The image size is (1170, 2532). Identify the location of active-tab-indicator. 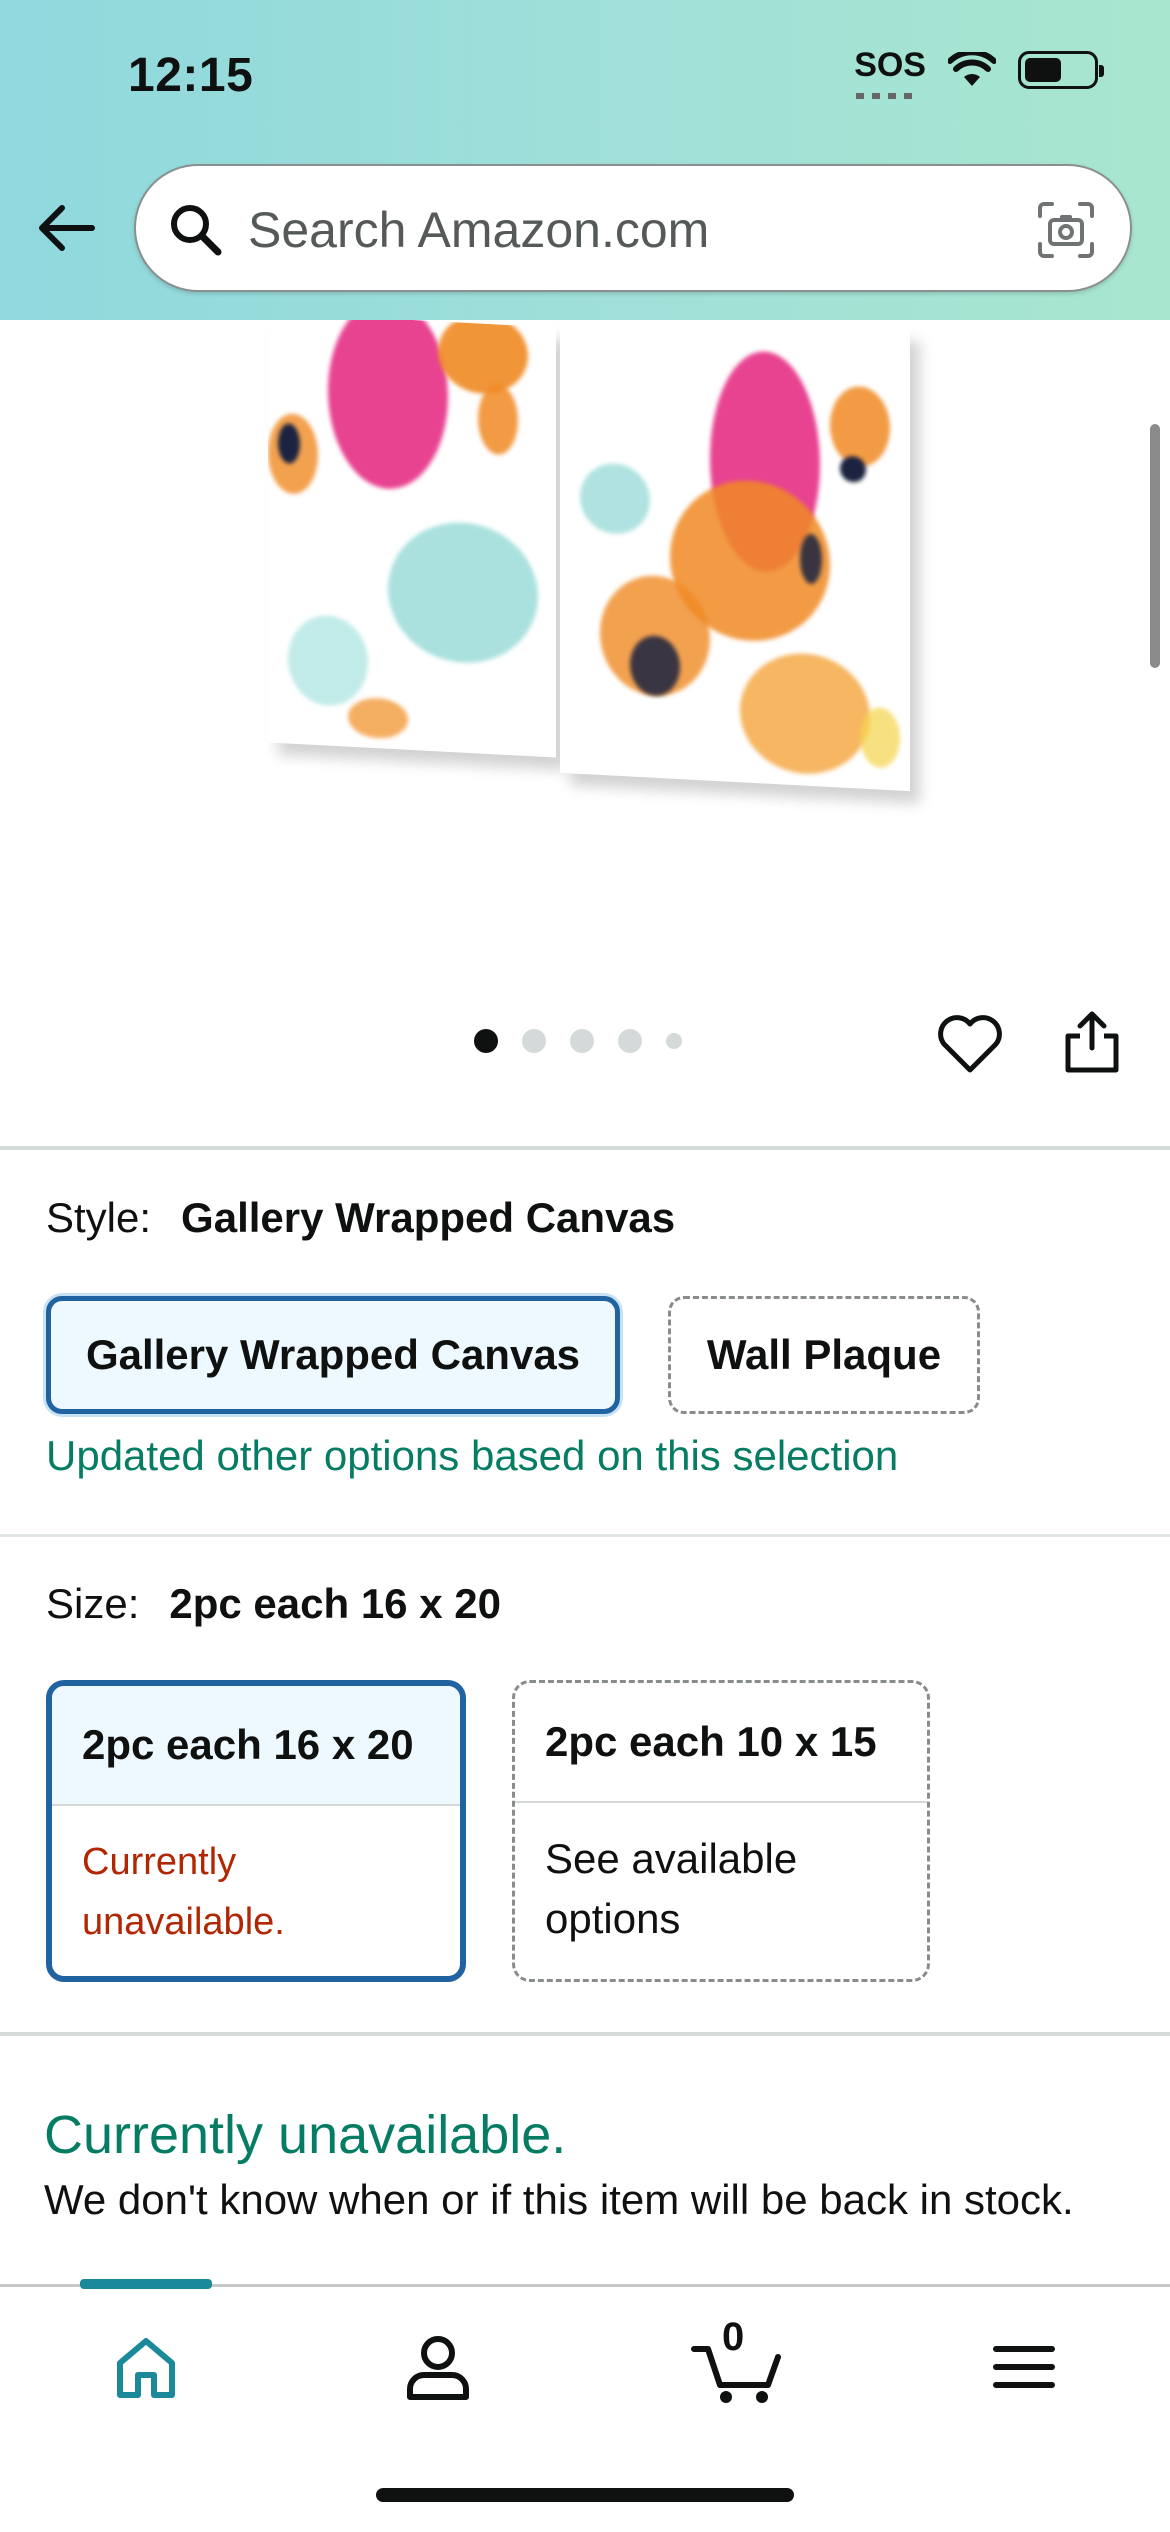
(146, 2284).